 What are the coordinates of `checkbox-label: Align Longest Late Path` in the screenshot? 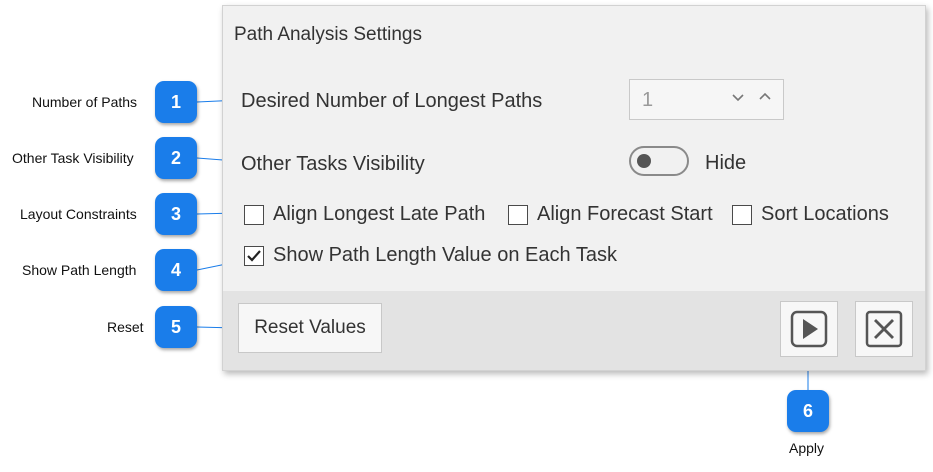 It's located at (379, 214).